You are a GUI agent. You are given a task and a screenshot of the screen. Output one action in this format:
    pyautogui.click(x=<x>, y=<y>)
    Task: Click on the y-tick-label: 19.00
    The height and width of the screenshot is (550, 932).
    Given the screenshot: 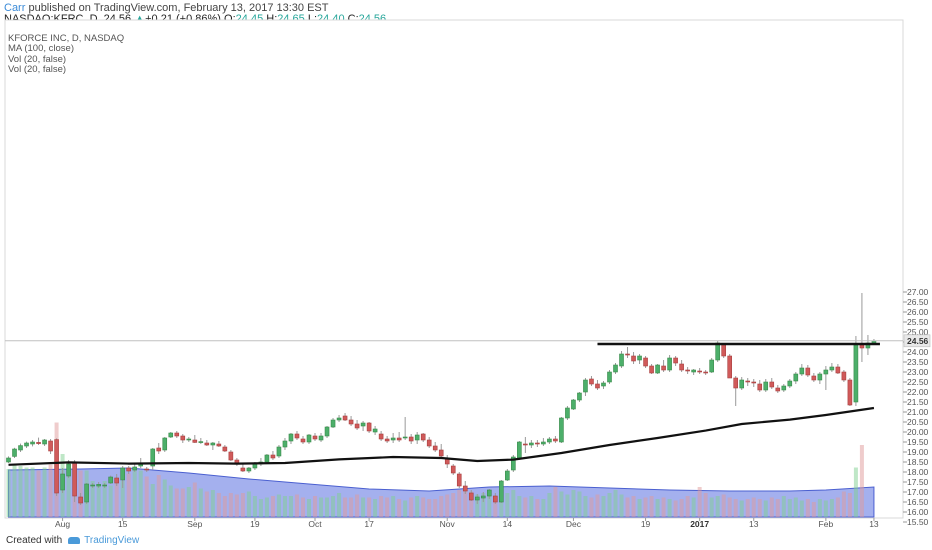 What is the action you would take?
    pyautogui.click(x=918, y=452)
    